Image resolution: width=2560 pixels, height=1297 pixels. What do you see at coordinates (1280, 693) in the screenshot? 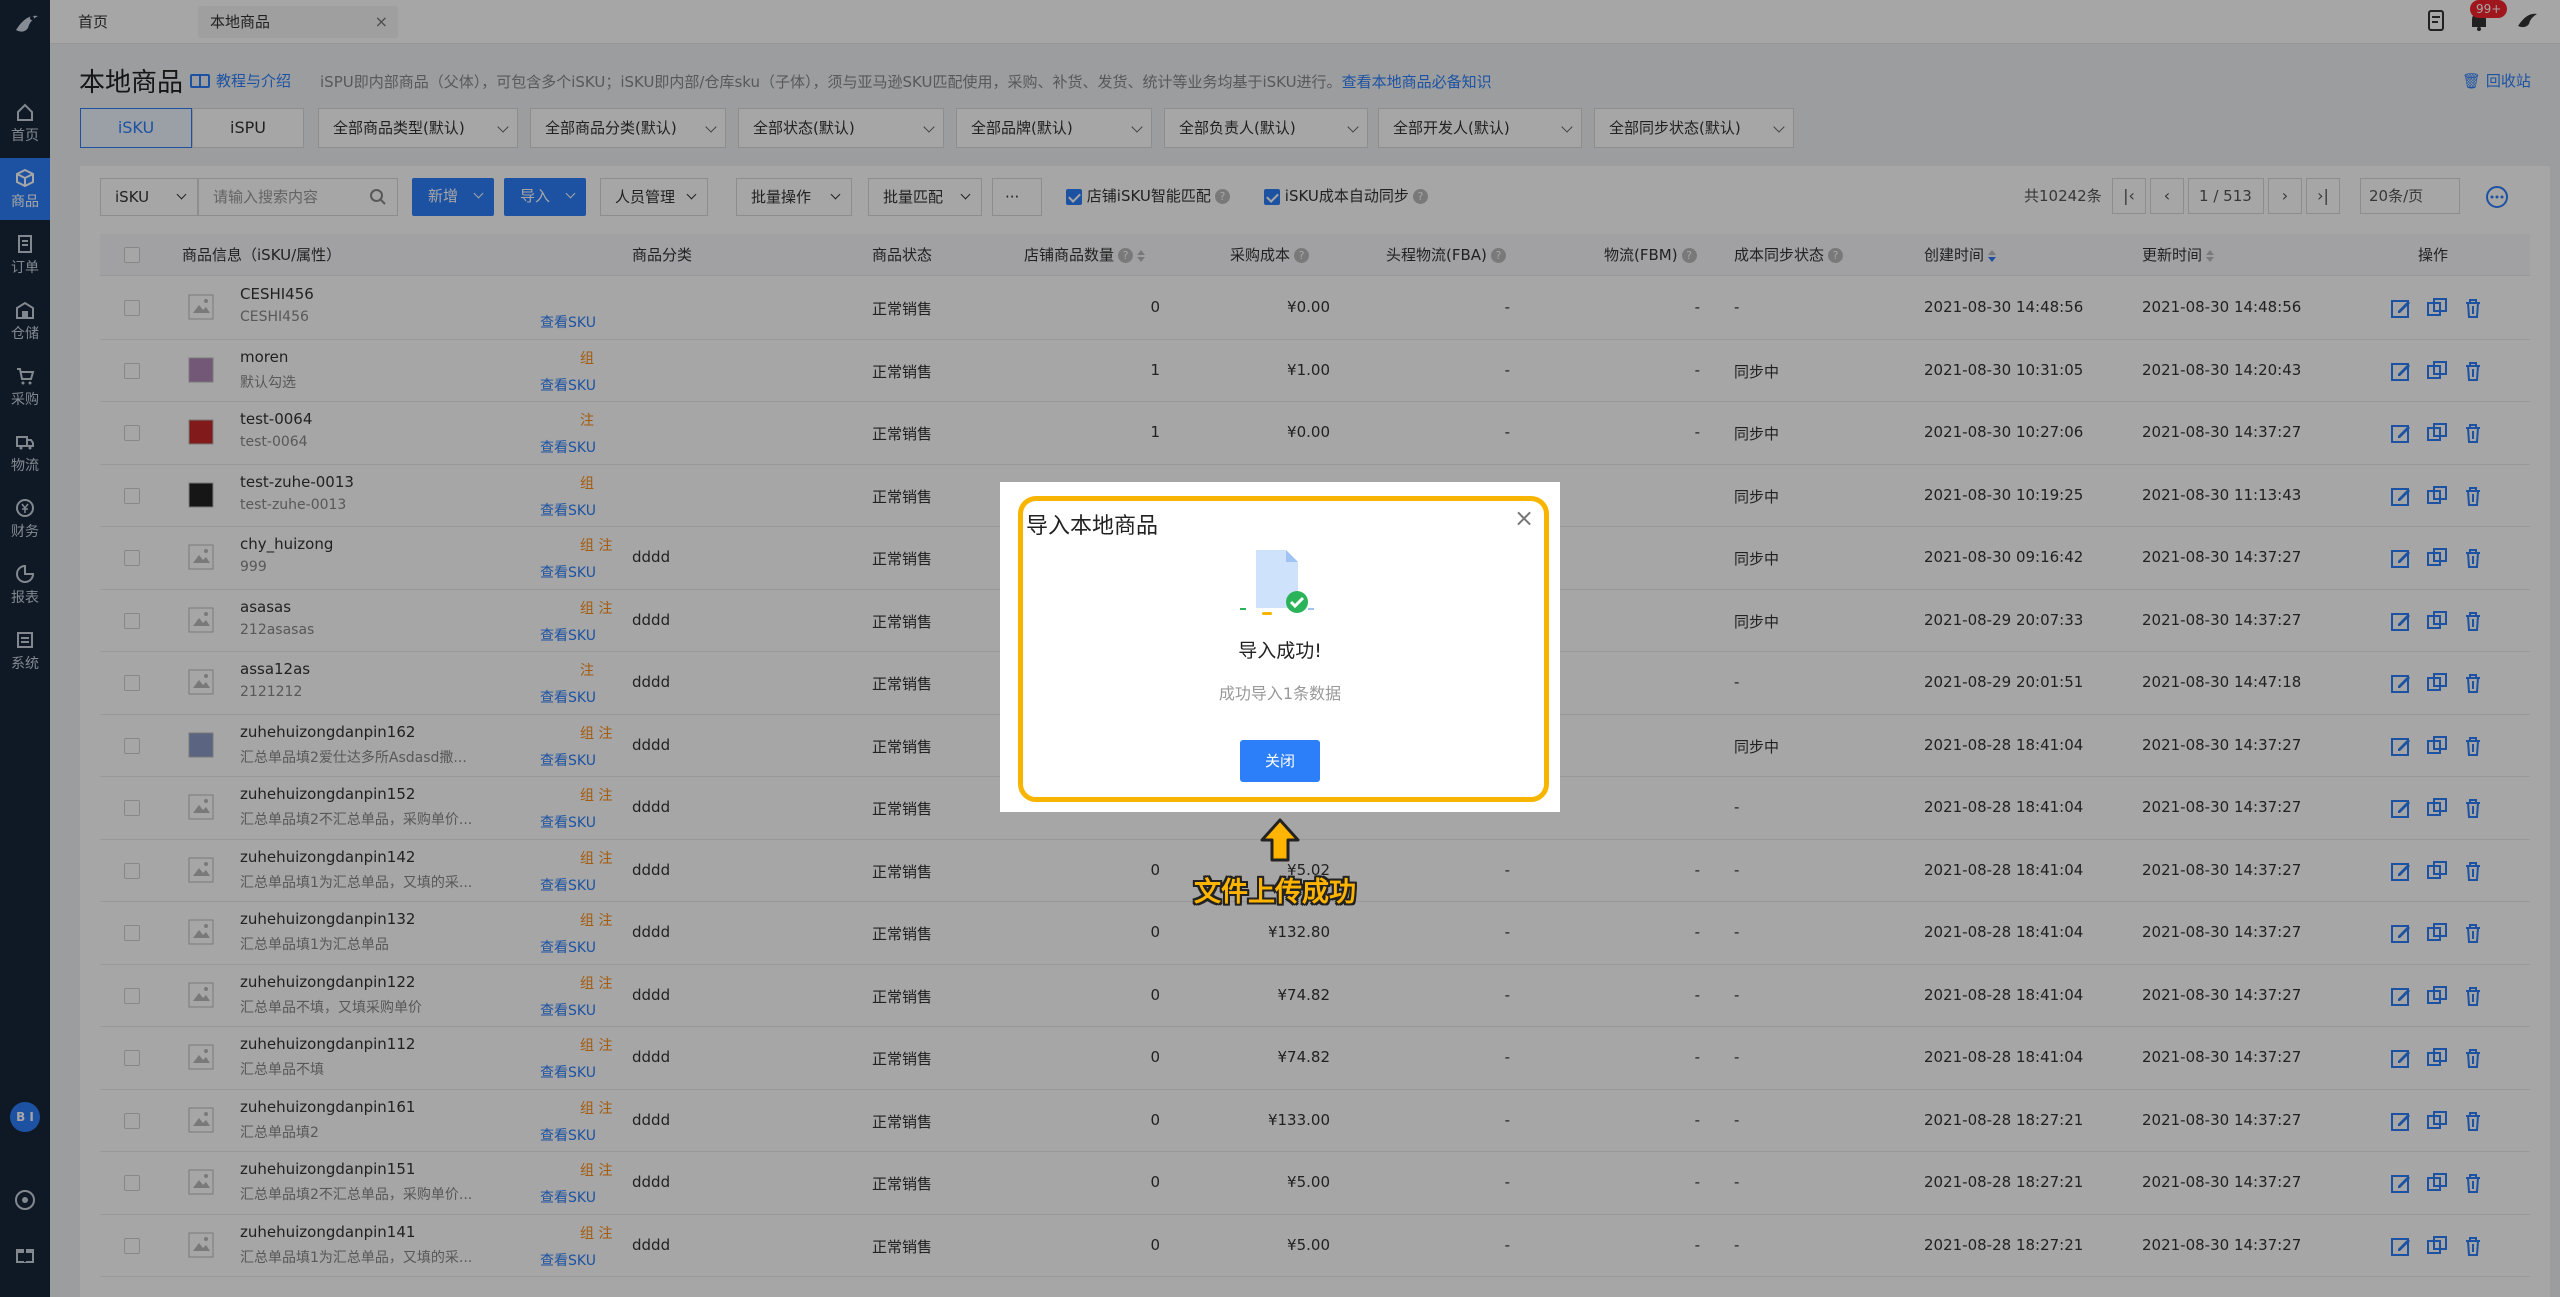
I see `modal-subtext: 成功导入1条数据` at bounding box center [1280, 693].